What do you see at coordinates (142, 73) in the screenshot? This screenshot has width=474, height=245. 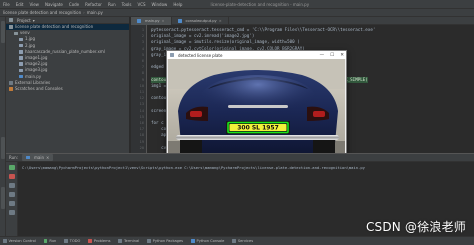 I see `line-number: 8` at bounding box center [142, 73].